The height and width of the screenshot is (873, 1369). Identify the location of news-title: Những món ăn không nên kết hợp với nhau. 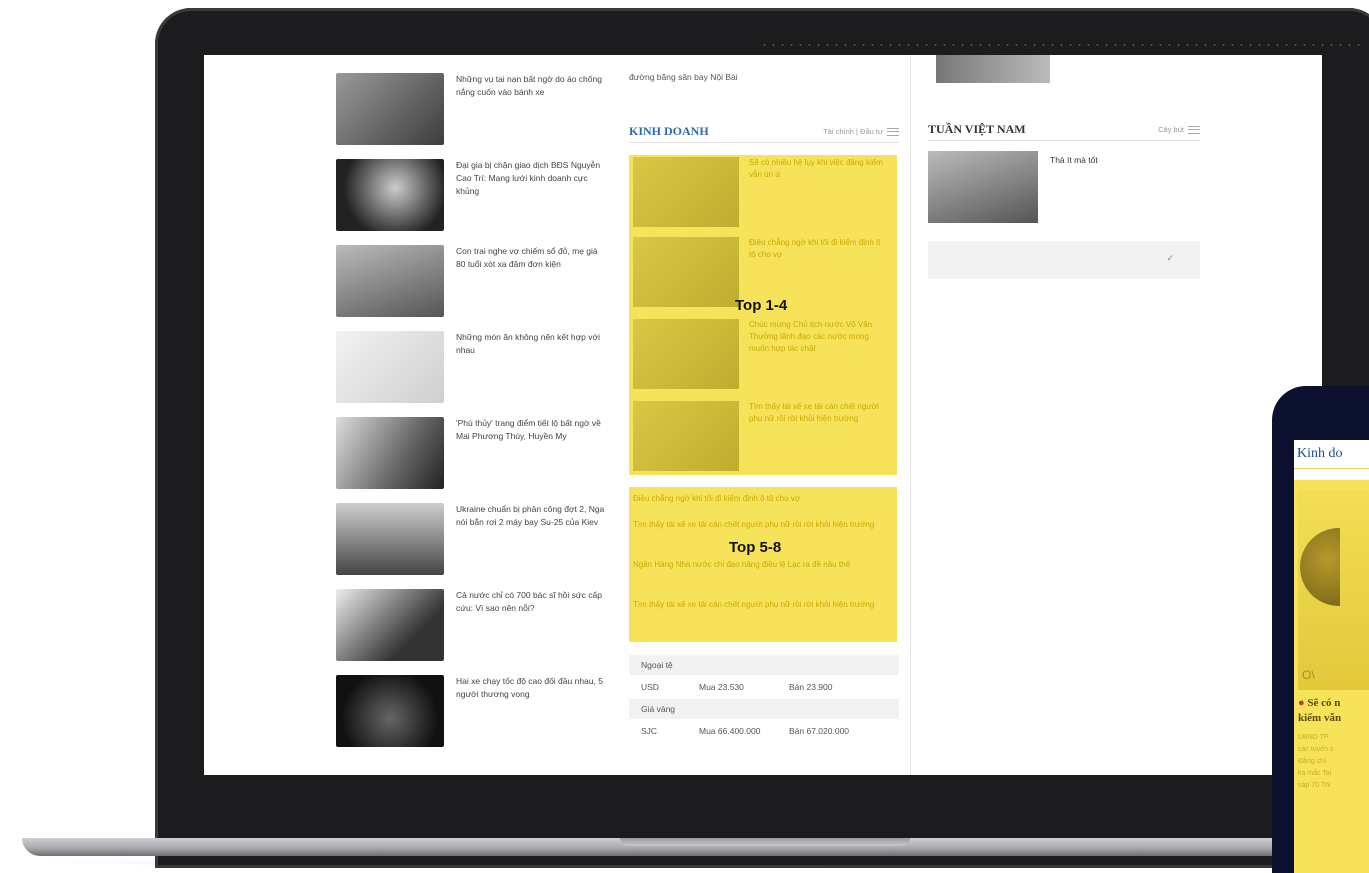
(531, 374).